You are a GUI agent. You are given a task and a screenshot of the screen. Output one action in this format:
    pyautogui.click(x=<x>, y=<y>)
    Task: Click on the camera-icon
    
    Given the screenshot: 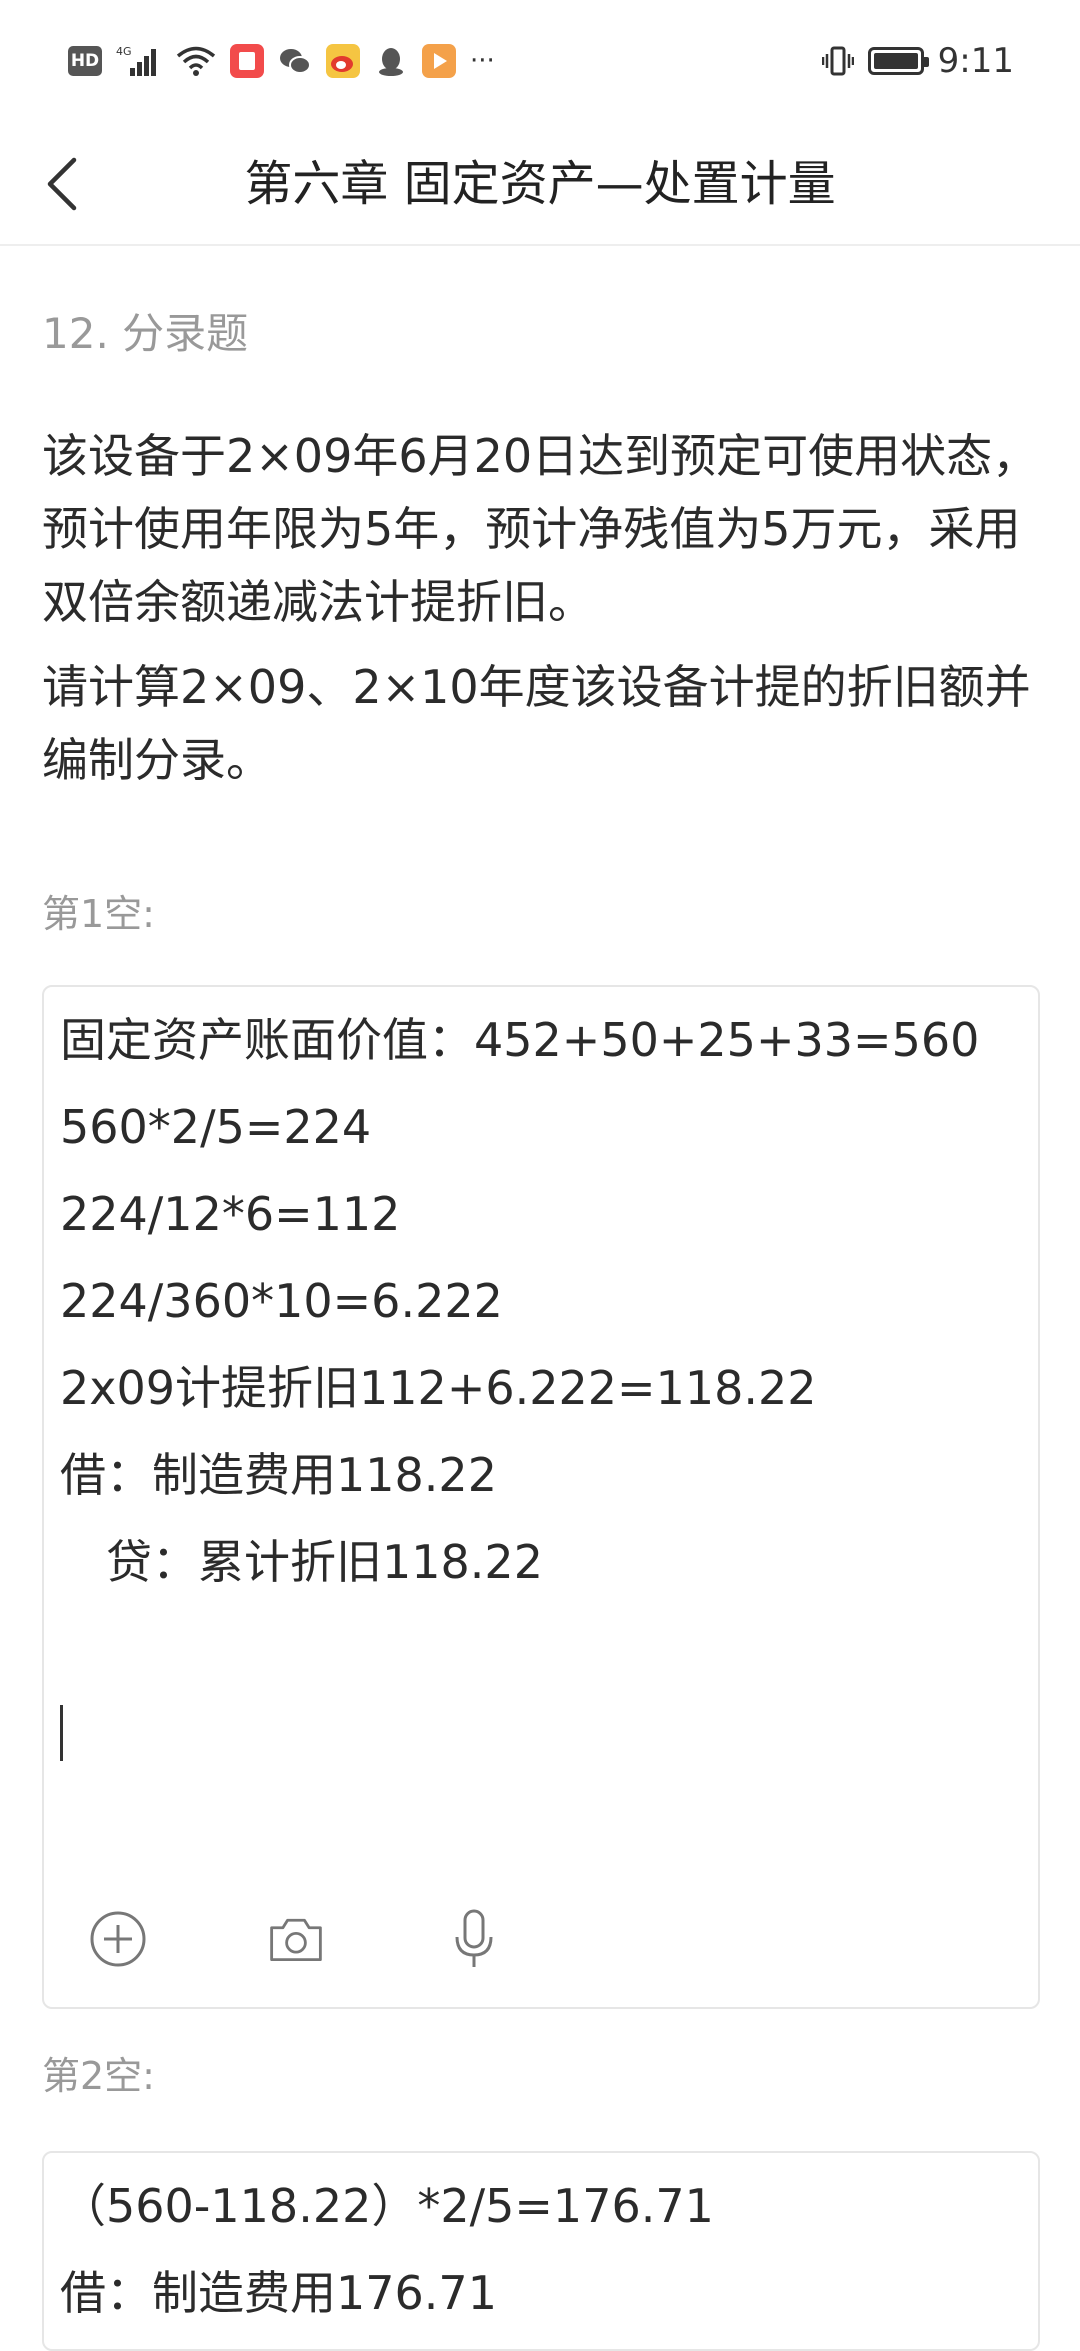 What is the action you would take?
    pyautogui.click(x=296, y=1940)
    